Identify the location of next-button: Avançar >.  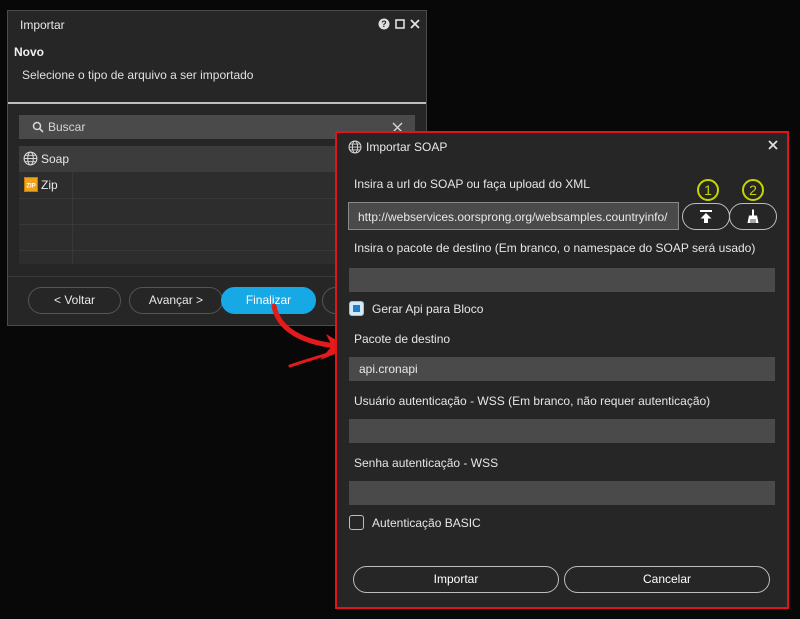
(176, 300).